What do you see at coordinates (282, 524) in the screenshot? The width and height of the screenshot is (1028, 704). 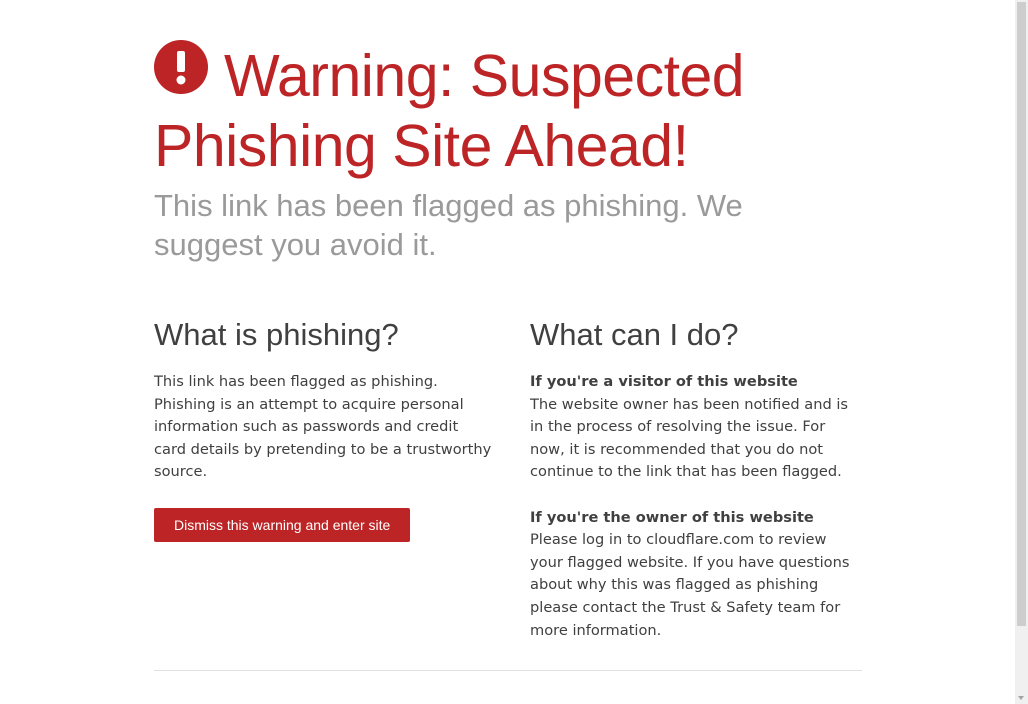 I see `dismiss-warning-button: Dismiss this warning and enter site` at bounding box center [282, 524].